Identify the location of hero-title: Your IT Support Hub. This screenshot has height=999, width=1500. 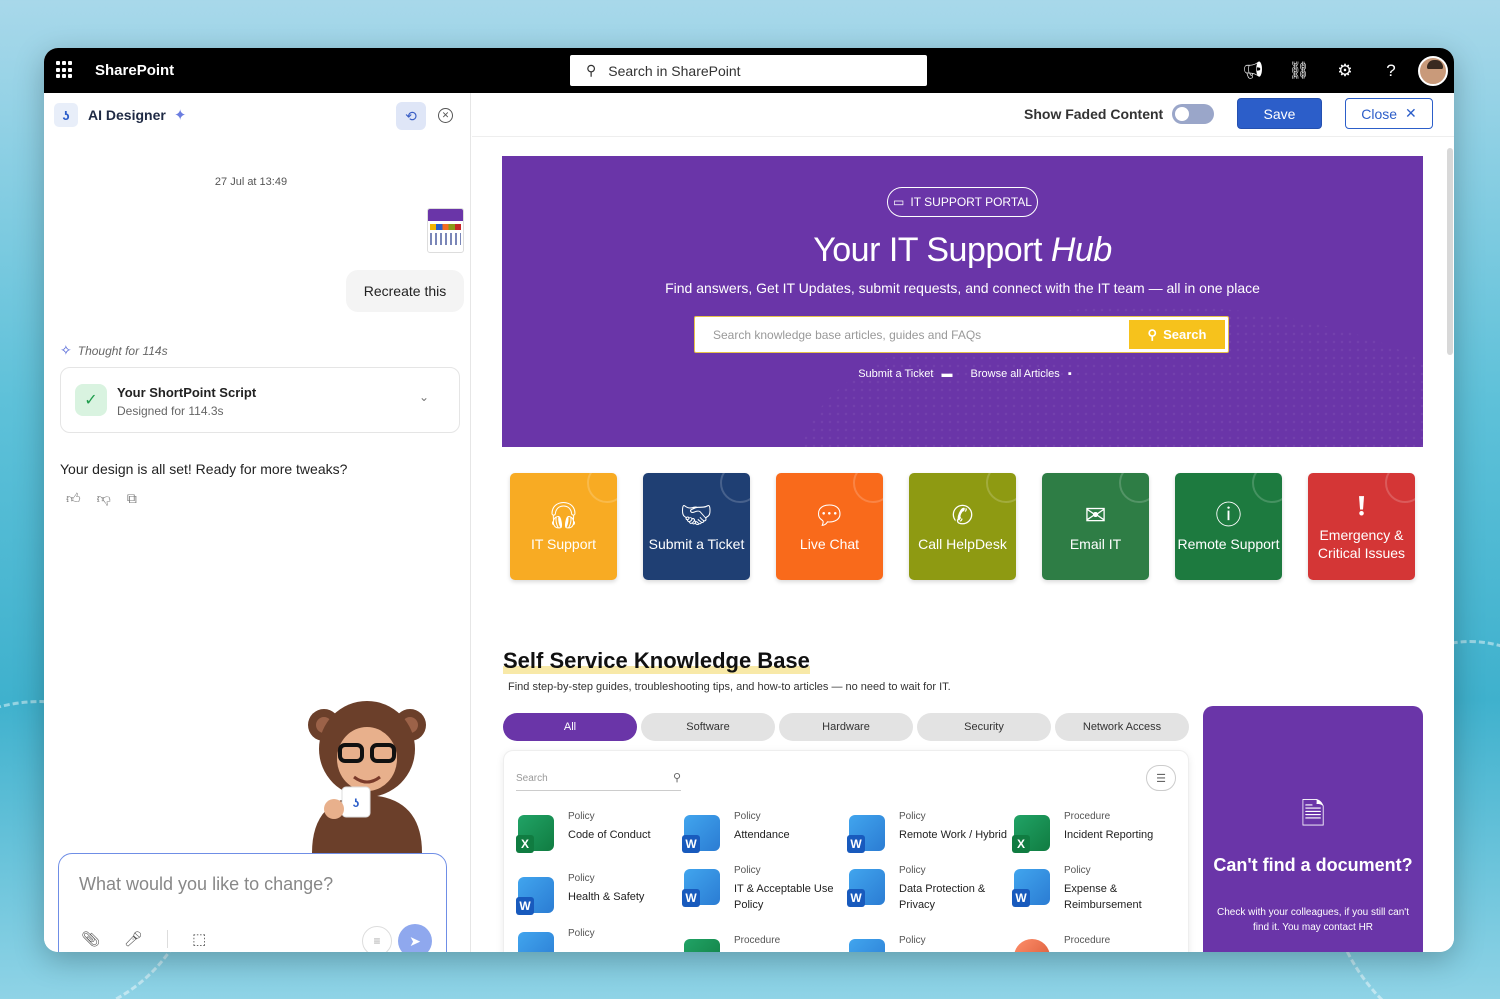
(962, 250).